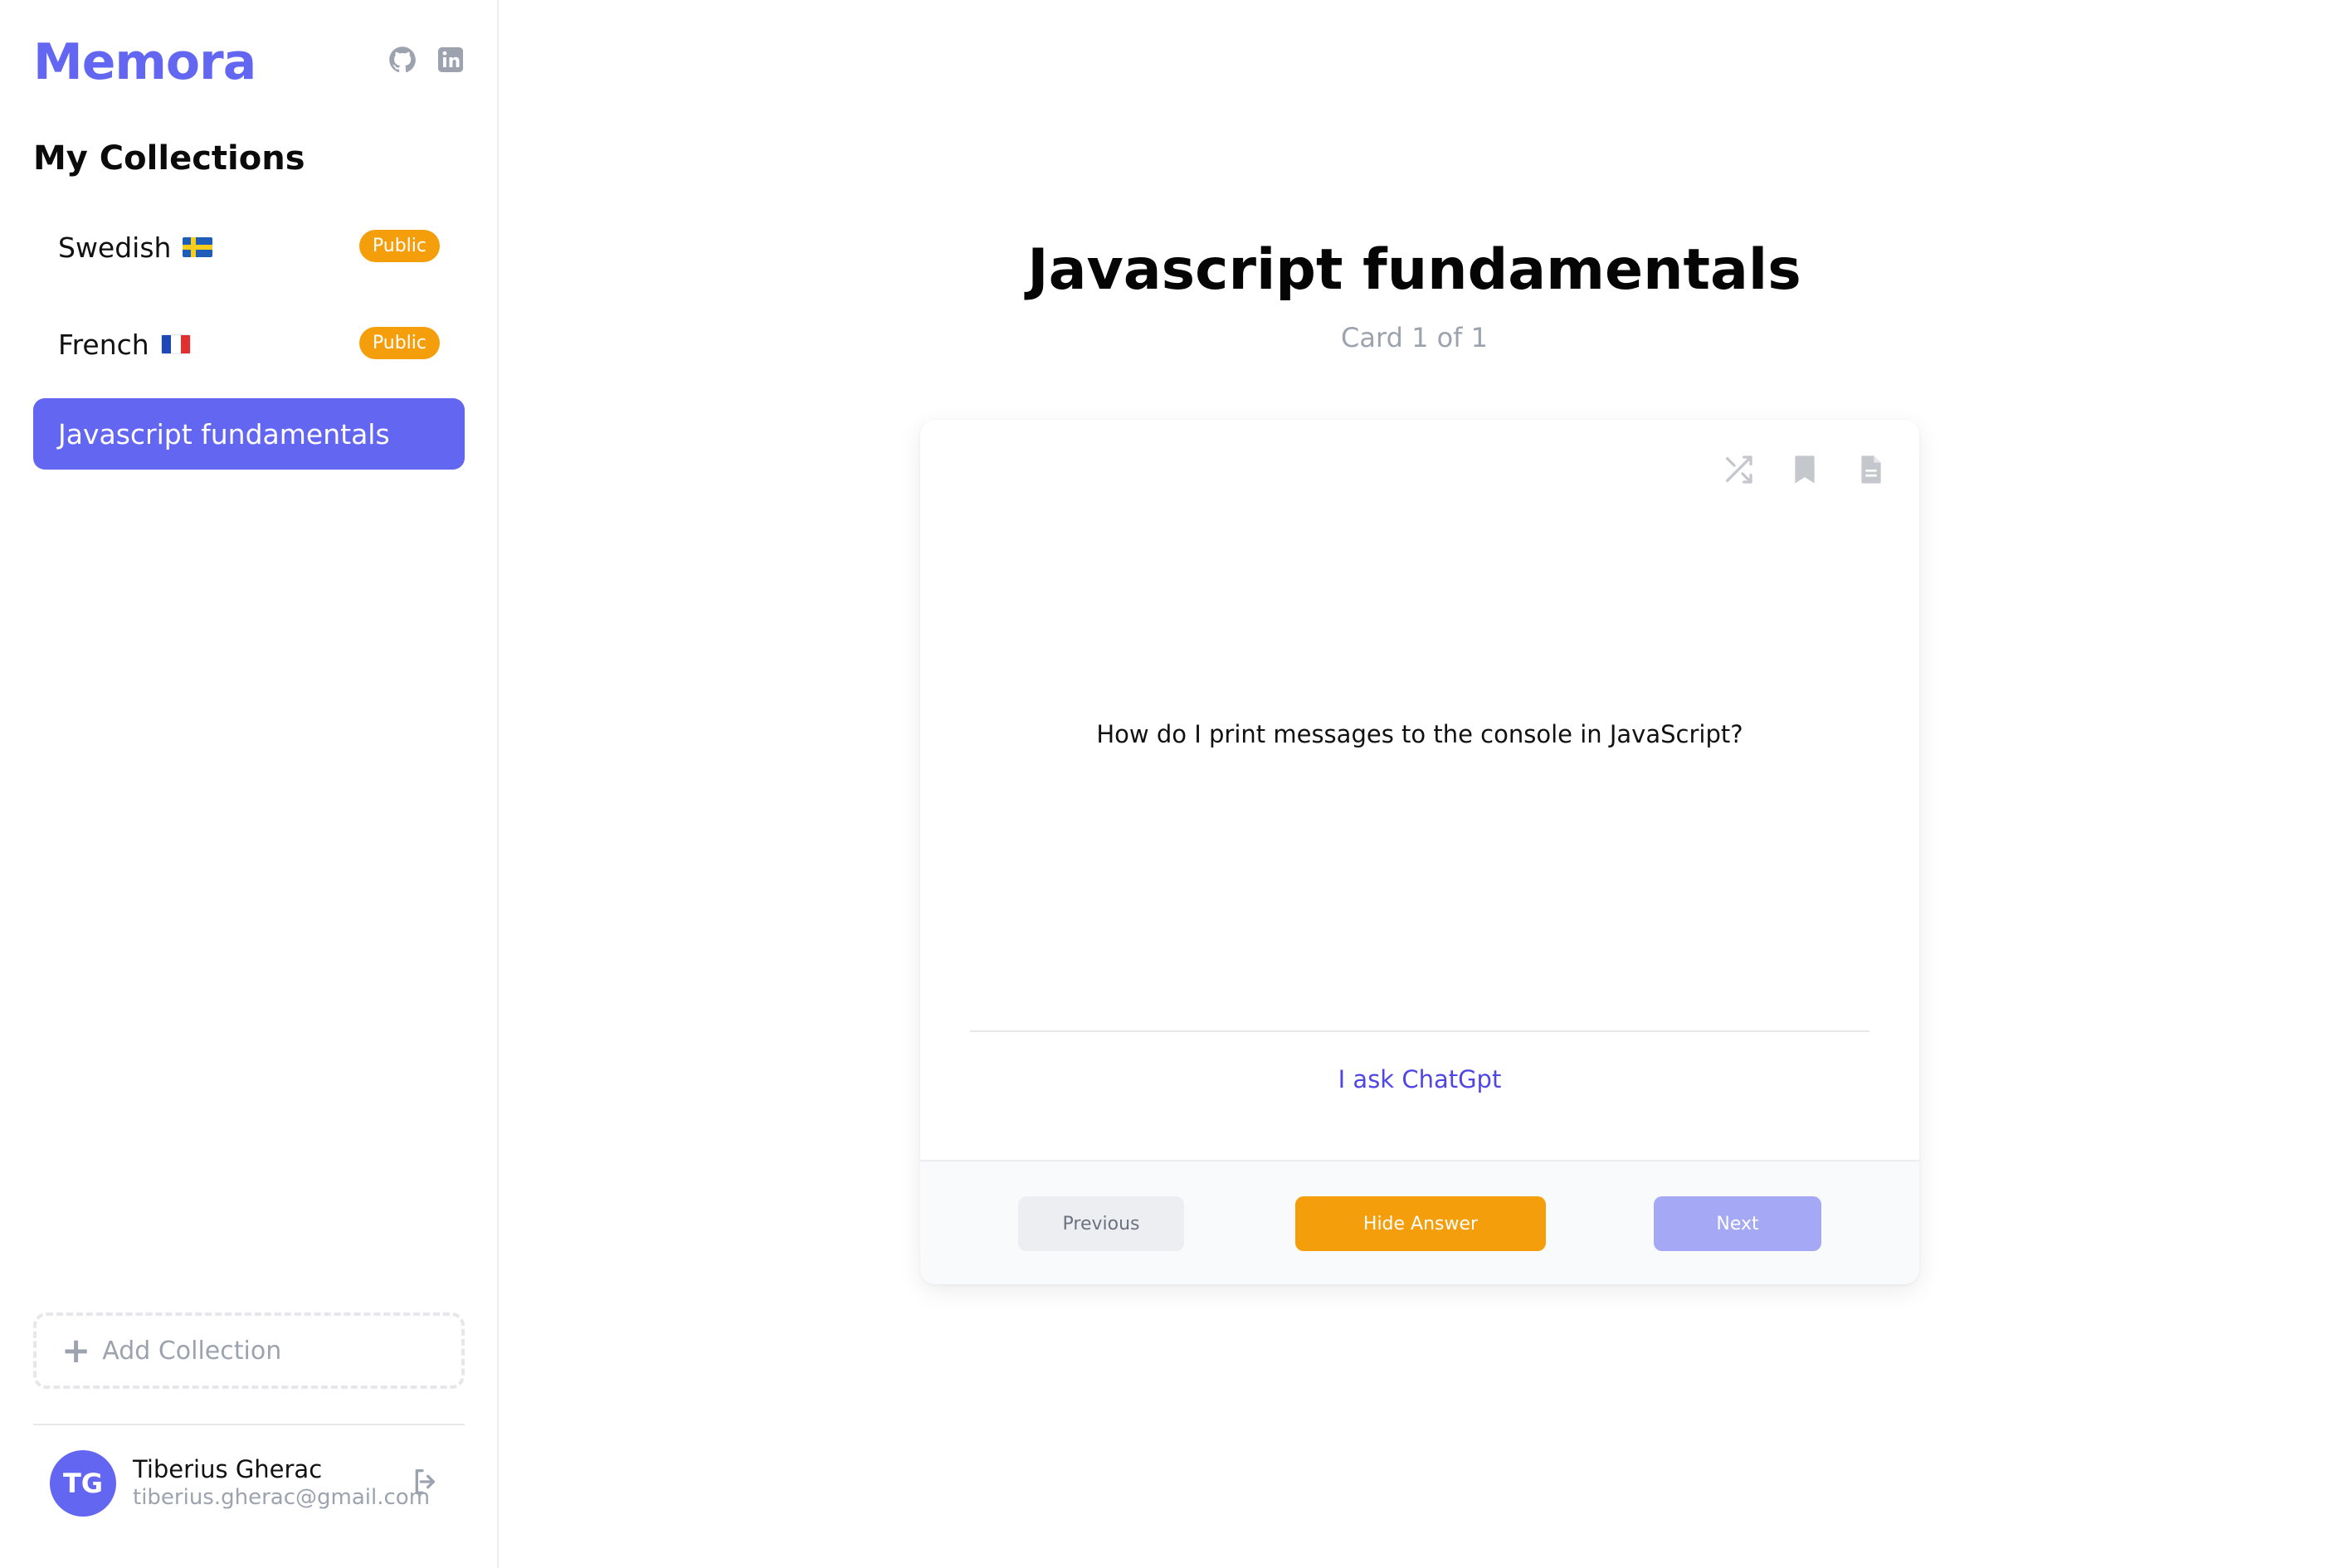 The width and height of the screenshot is (2330, 1568). What do you see at coordinates (228, 1469) in the screenshot?
I see `user-name: Tiberius Gherac` at bounding box center [228, 1469].